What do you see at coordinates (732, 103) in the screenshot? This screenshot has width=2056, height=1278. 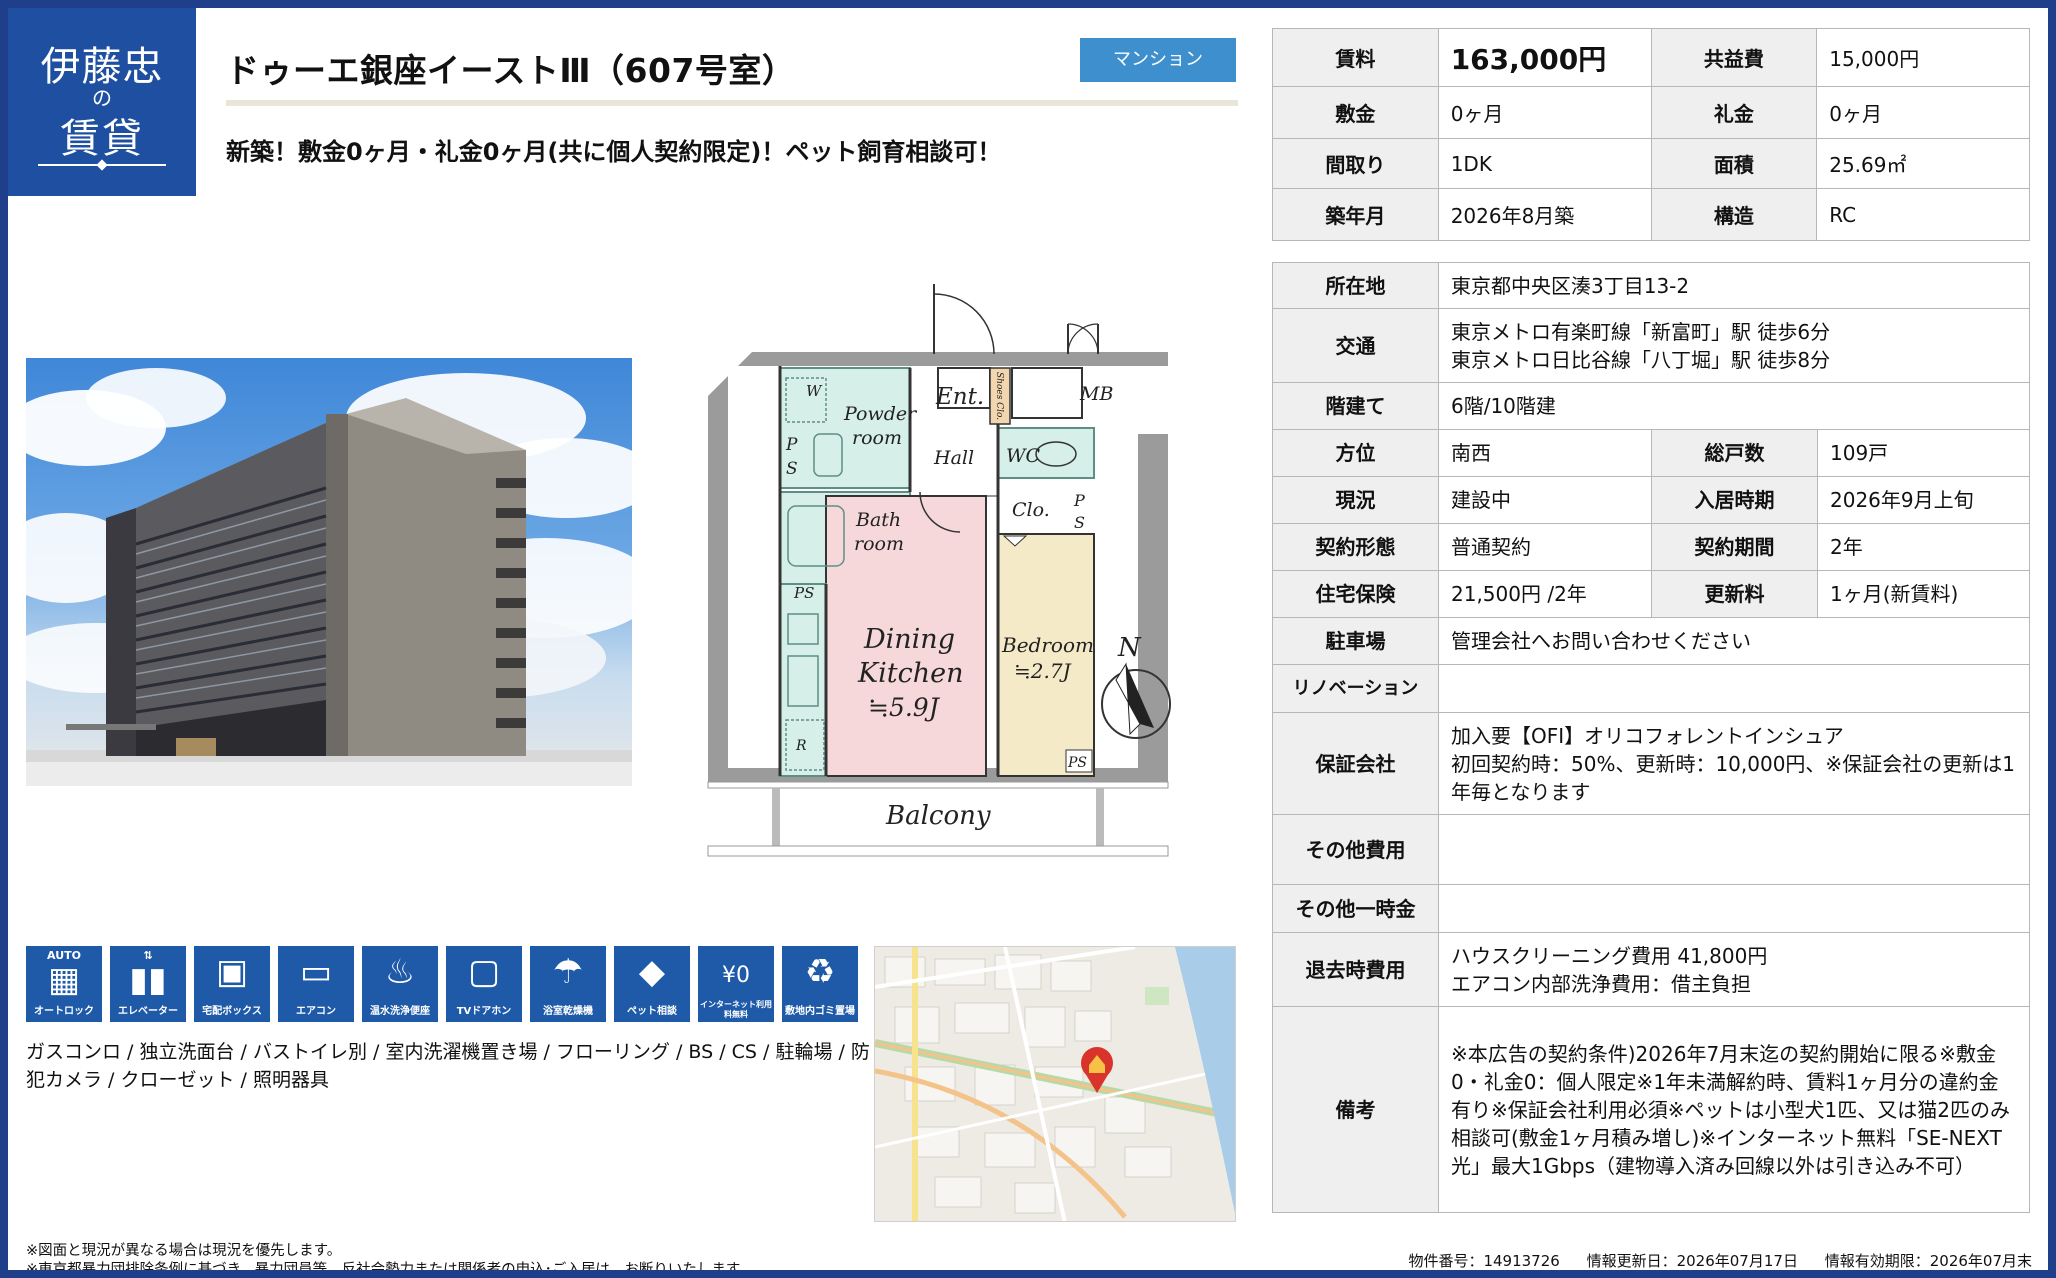 I see `title-divider` at bounding box center [732, 103].